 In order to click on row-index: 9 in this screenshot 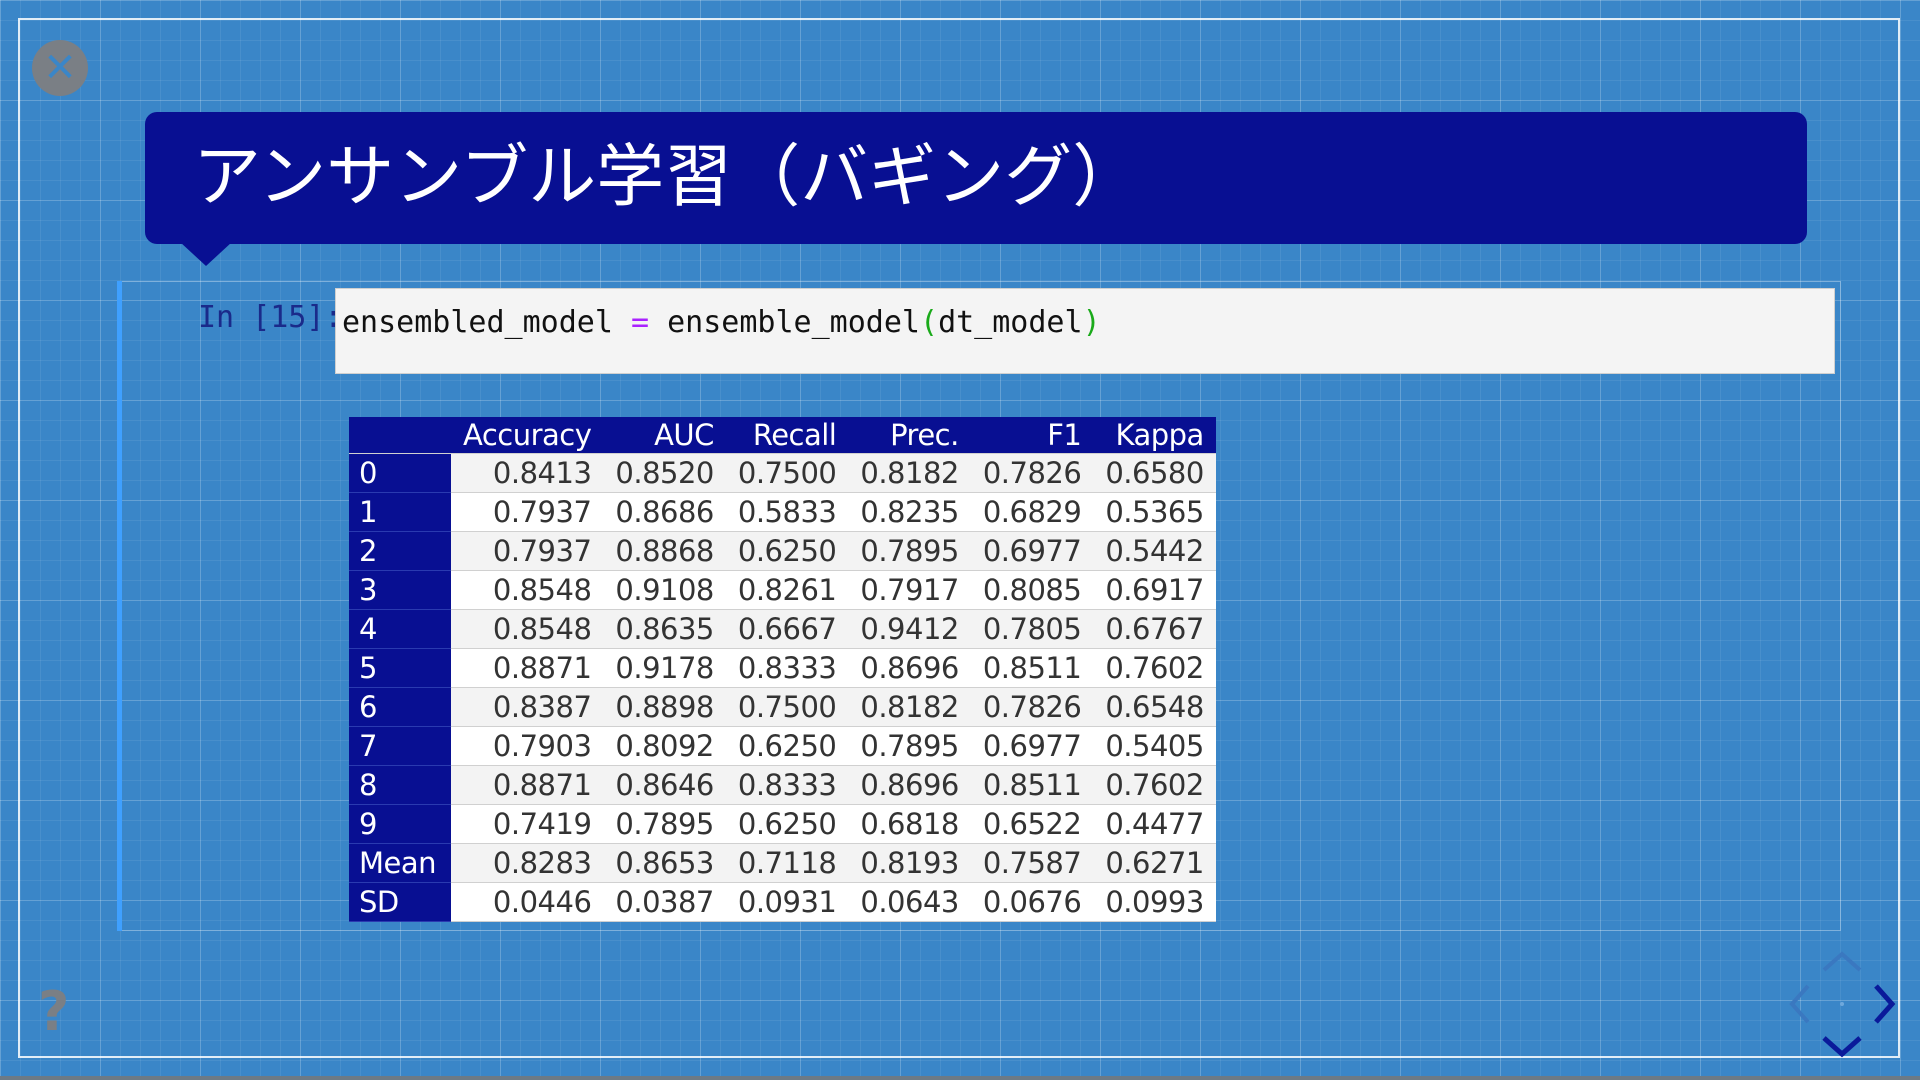, I will do `click(400, 824)`.